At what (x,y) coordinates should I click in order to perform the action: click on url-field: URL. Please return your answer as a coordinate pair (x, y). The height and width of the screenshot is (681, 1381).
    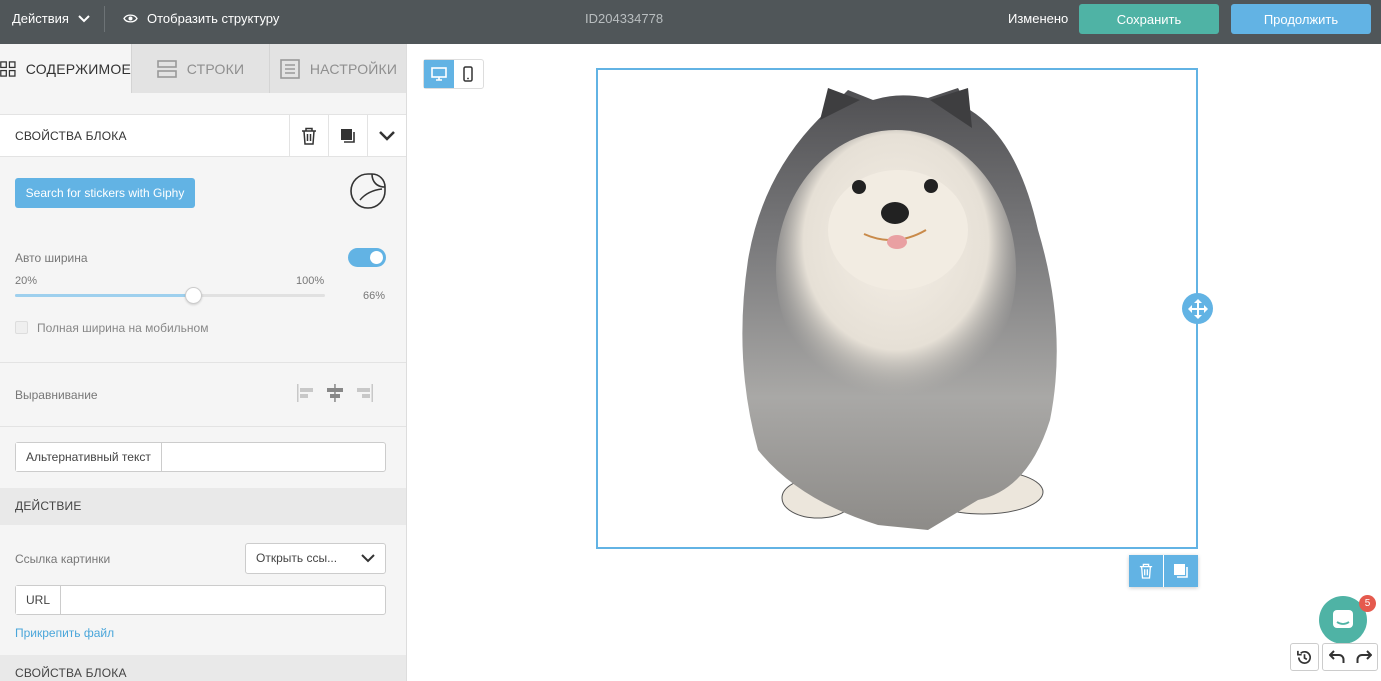
    Looking at the image, I should click on (200, 600).